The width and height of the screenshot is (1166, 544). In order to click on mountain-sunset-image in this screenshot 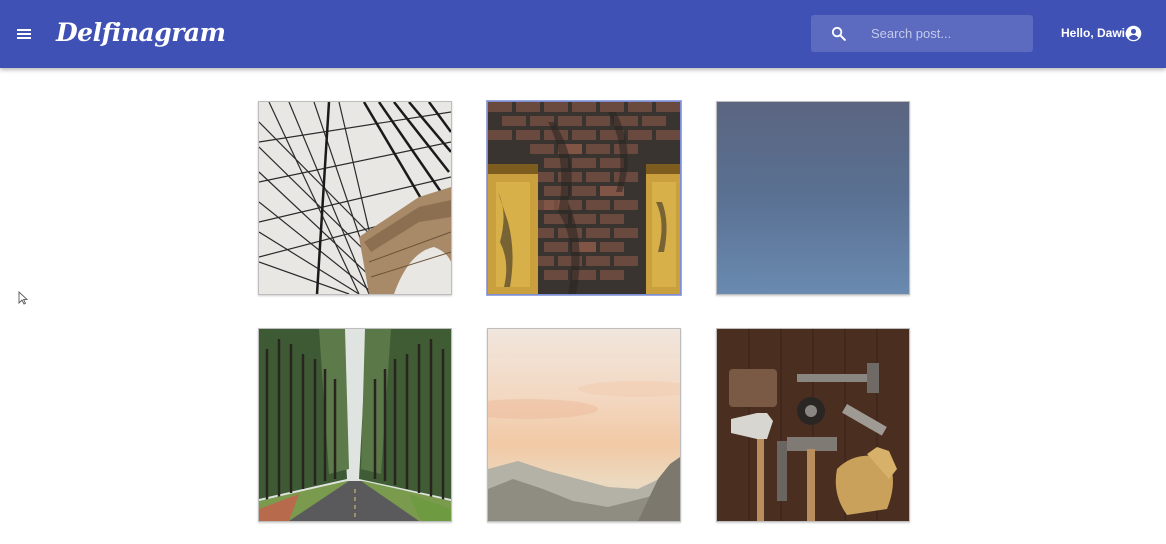, I will do `click(584, 425)`.